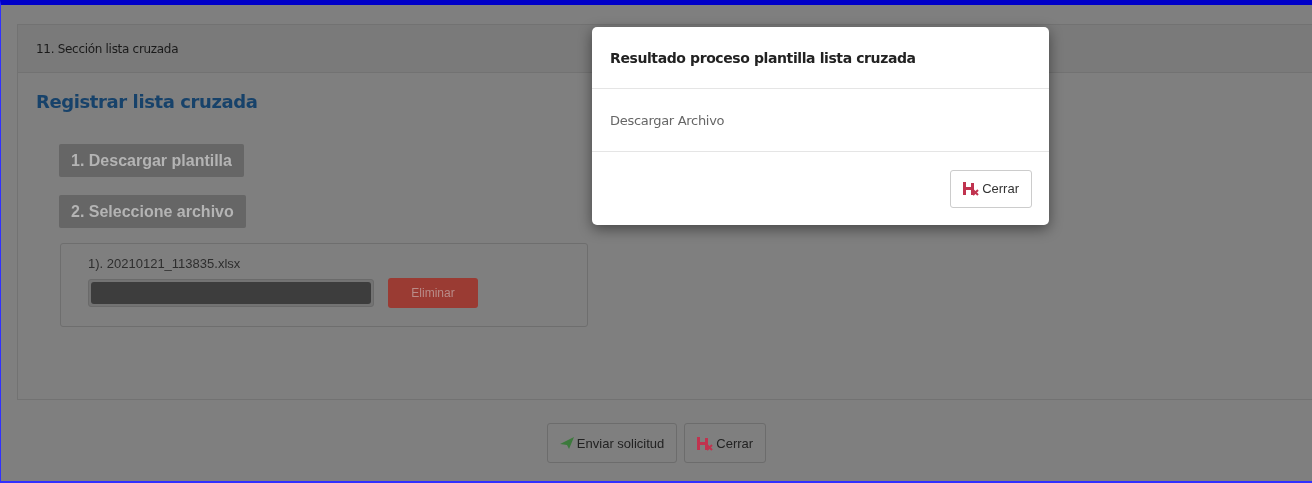 The height and width of the screenshot is (483, 1312). Describe the element at coordinates (612, 443) in the screenshot. I see `send-button: Enviar solicitud` at that location.